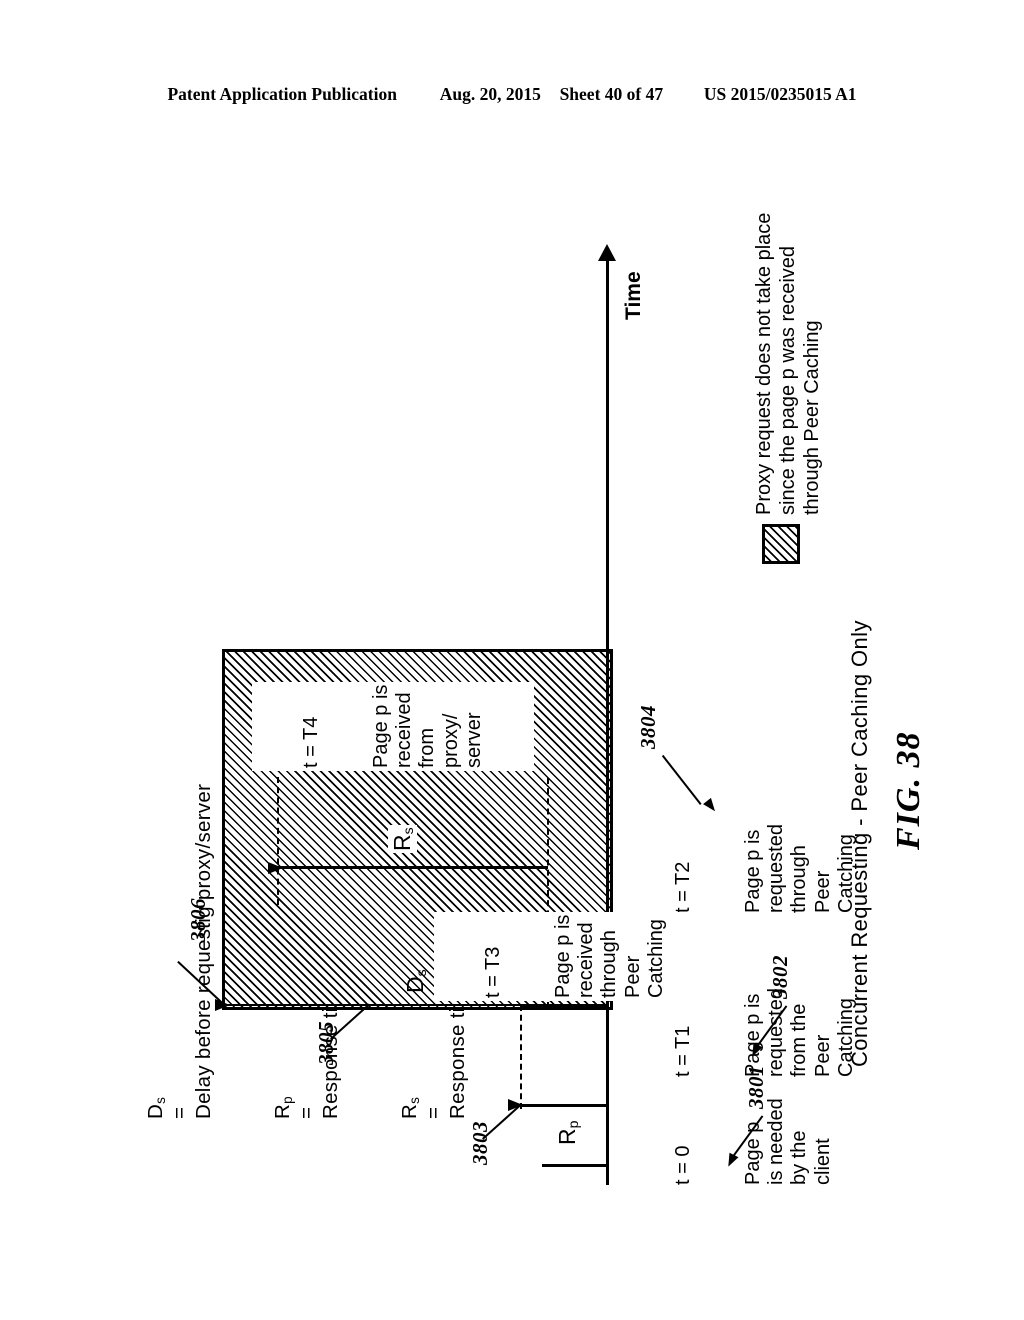  I want to click on rp-subscript: p, so click(573, 1124).